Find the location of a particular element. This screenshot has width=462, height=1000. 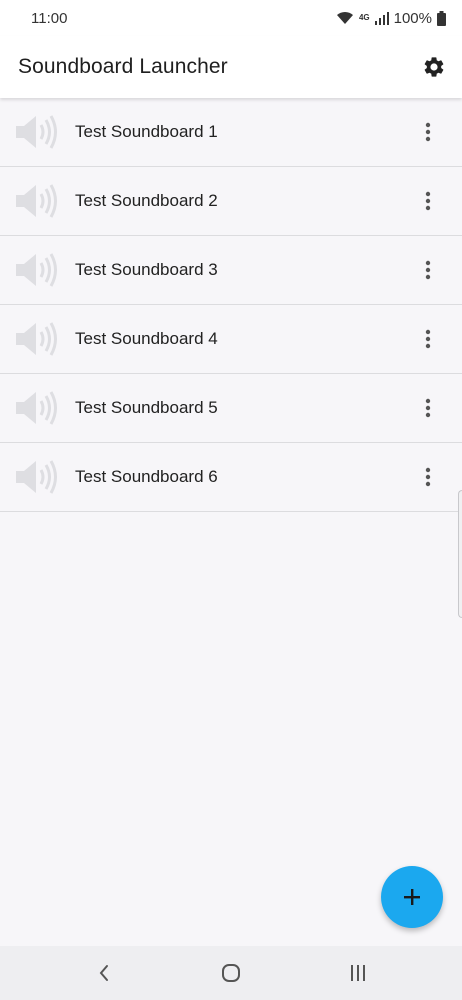

system-nav-bar is located at coordinates (231, 973).